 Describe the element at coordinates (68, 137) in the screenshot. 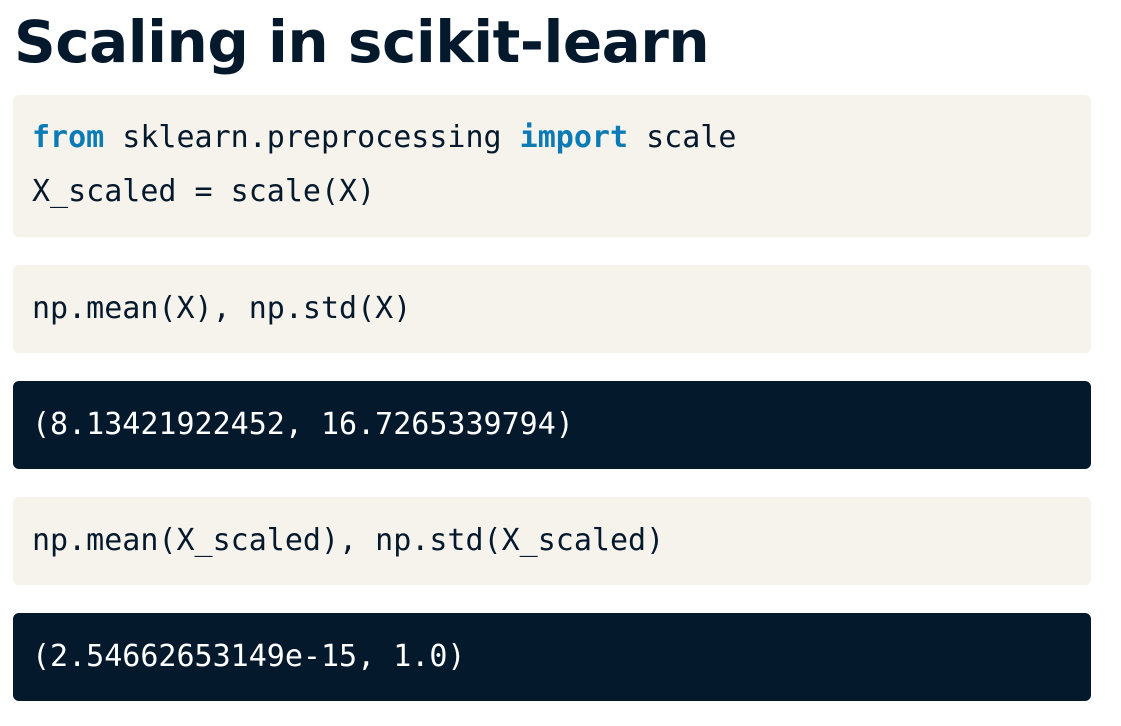

I see `keyword-from: from` at that location.